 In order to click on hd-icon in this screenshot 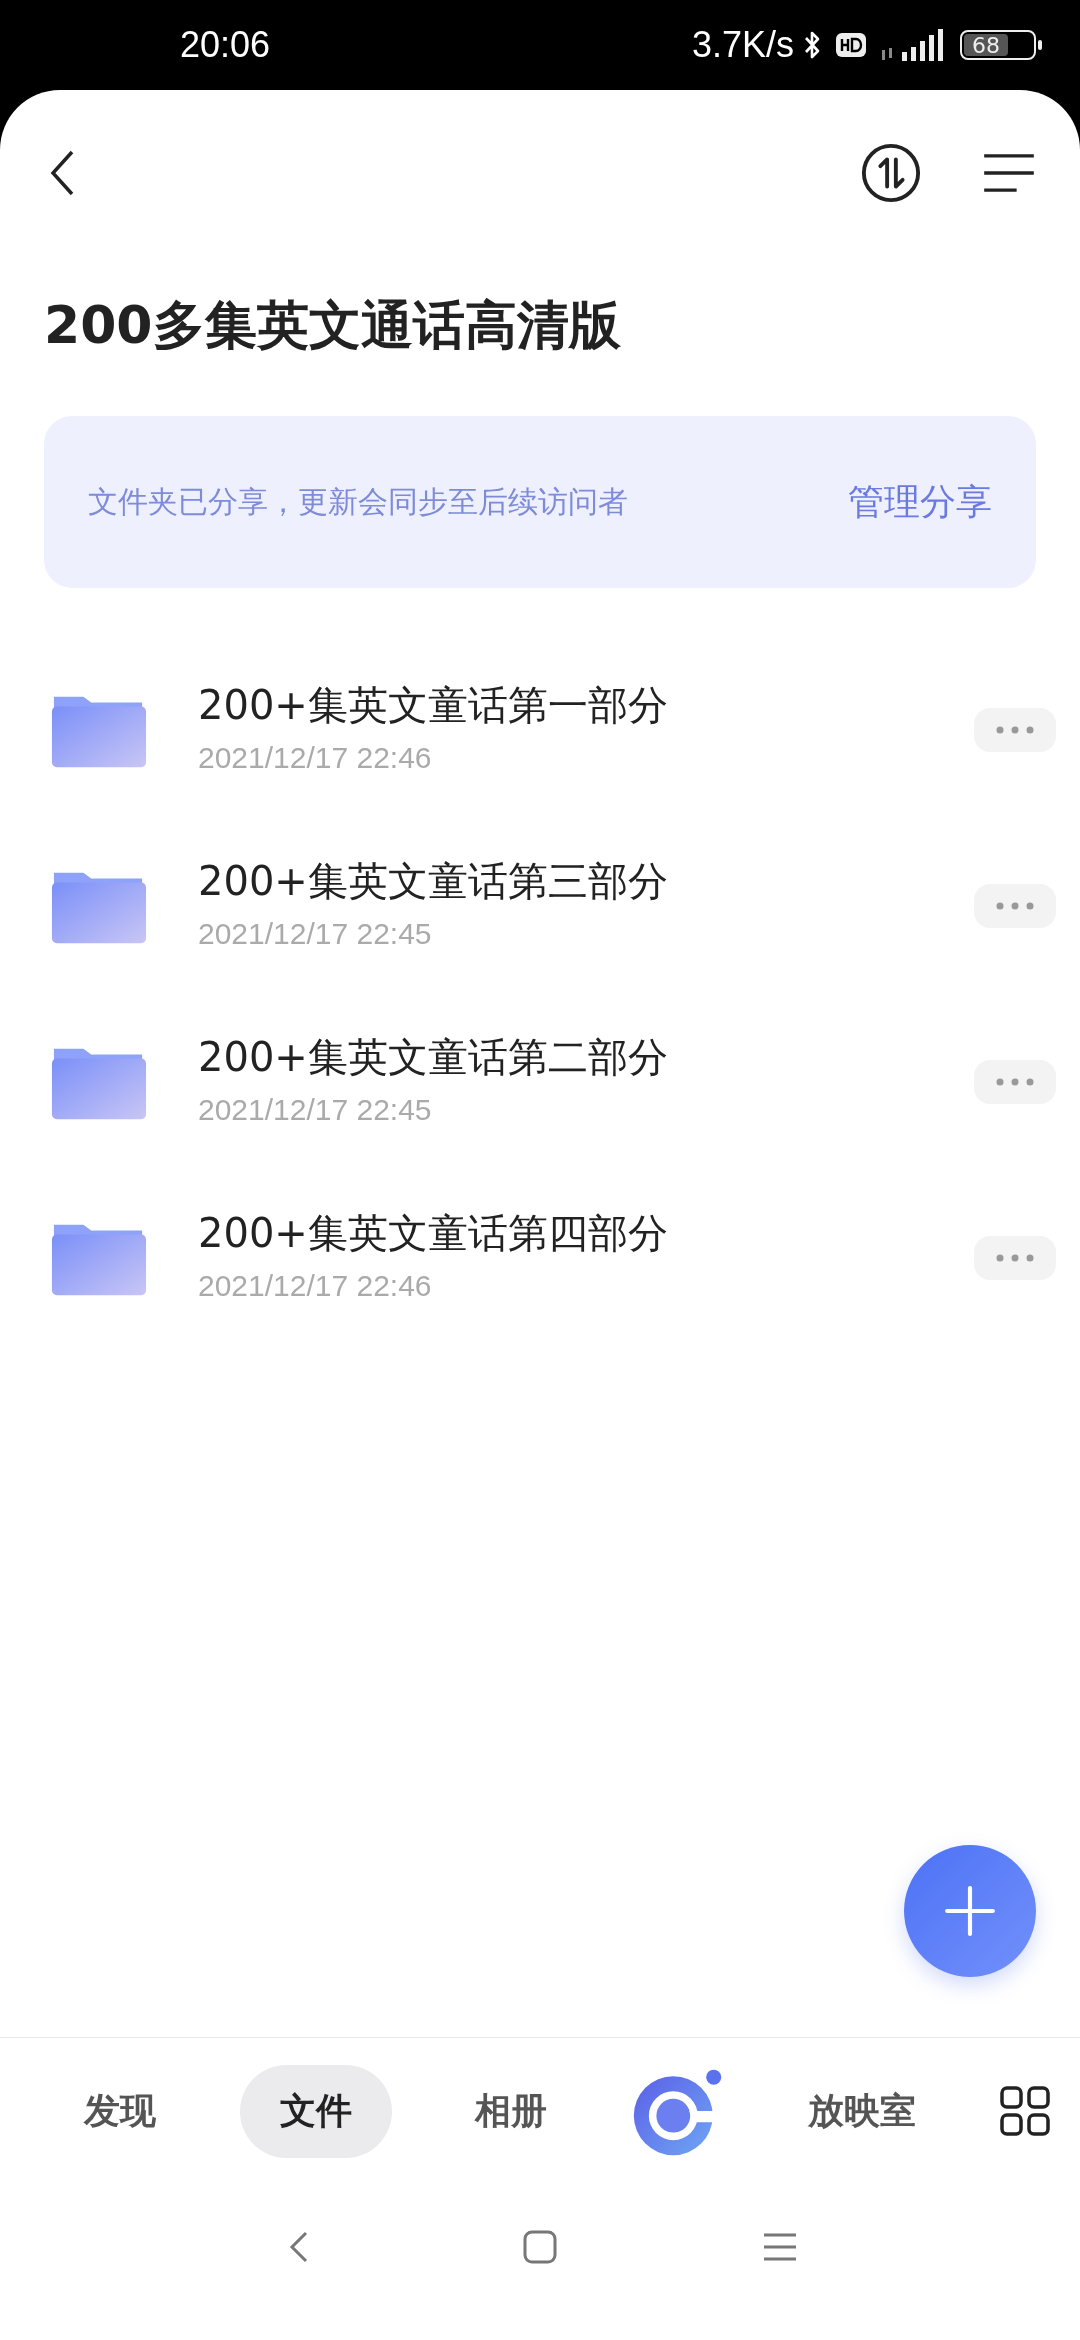, I will do `click(851, 45)`.